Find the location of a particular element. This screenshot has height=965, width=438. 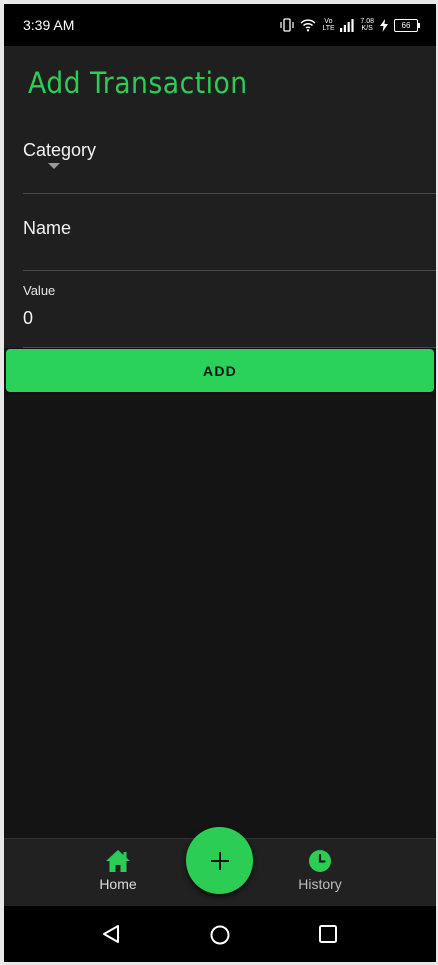

home-icon is located at coordinates (118, 861).